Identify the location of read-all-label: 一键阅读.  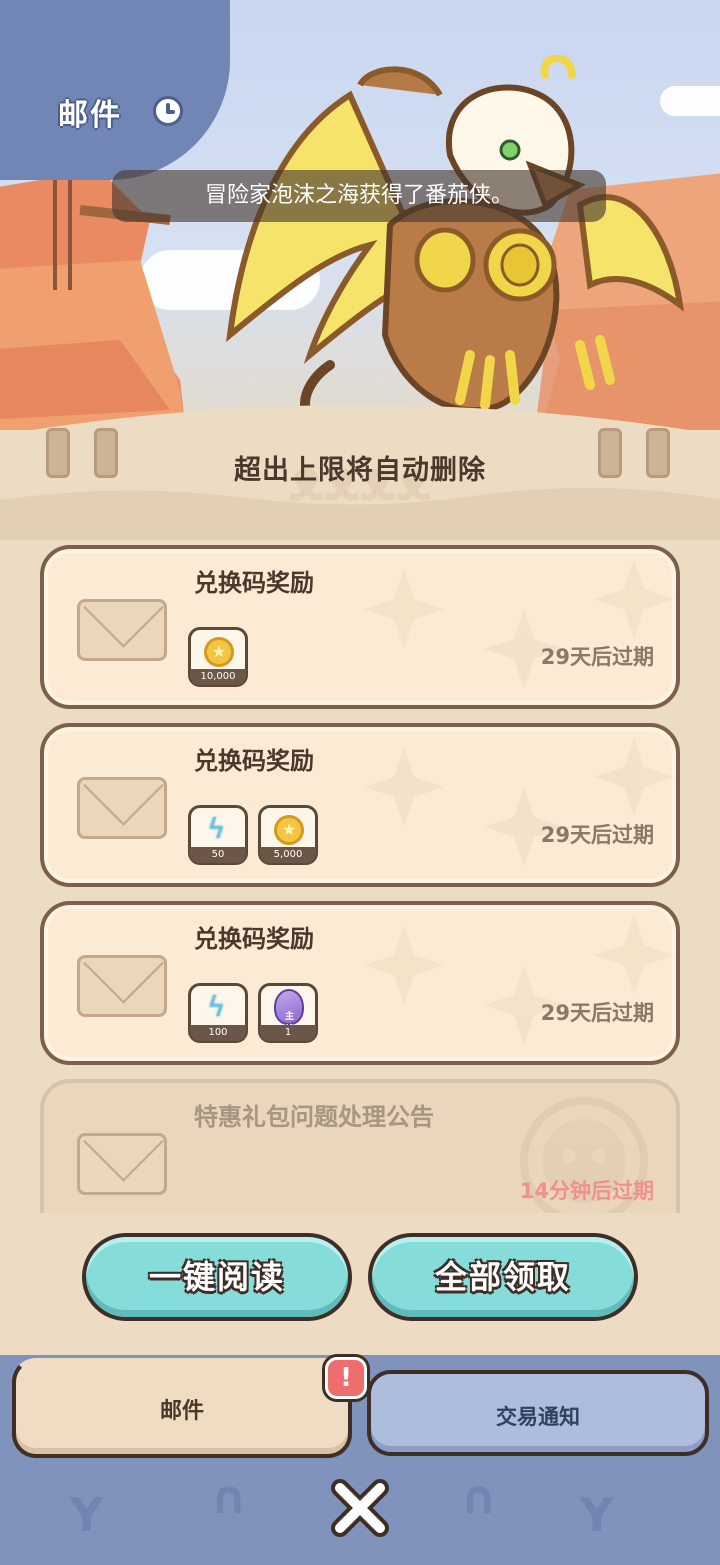
(216, 1277).